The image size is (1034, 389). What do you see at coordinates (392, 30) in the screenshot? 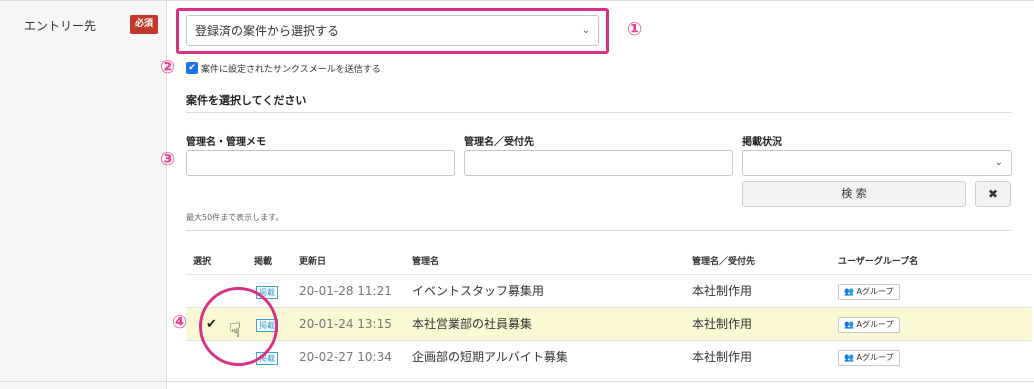
I see `entry-select: 登録済の案件から選択する ⌄` at bounding box center [392, 30].